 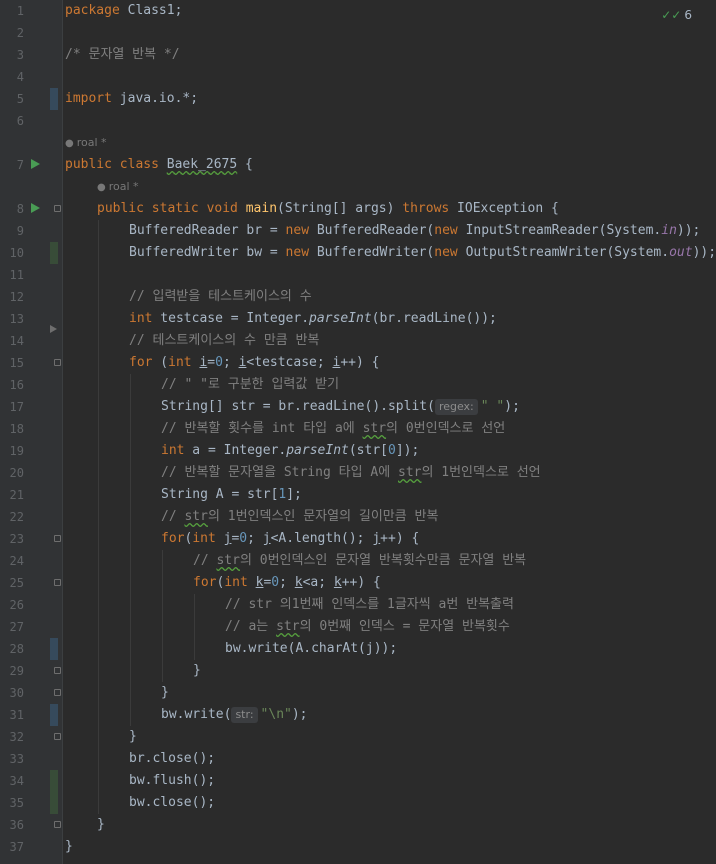 I want to click on code-line-35: bw.close();, so click(x=172, y=803).